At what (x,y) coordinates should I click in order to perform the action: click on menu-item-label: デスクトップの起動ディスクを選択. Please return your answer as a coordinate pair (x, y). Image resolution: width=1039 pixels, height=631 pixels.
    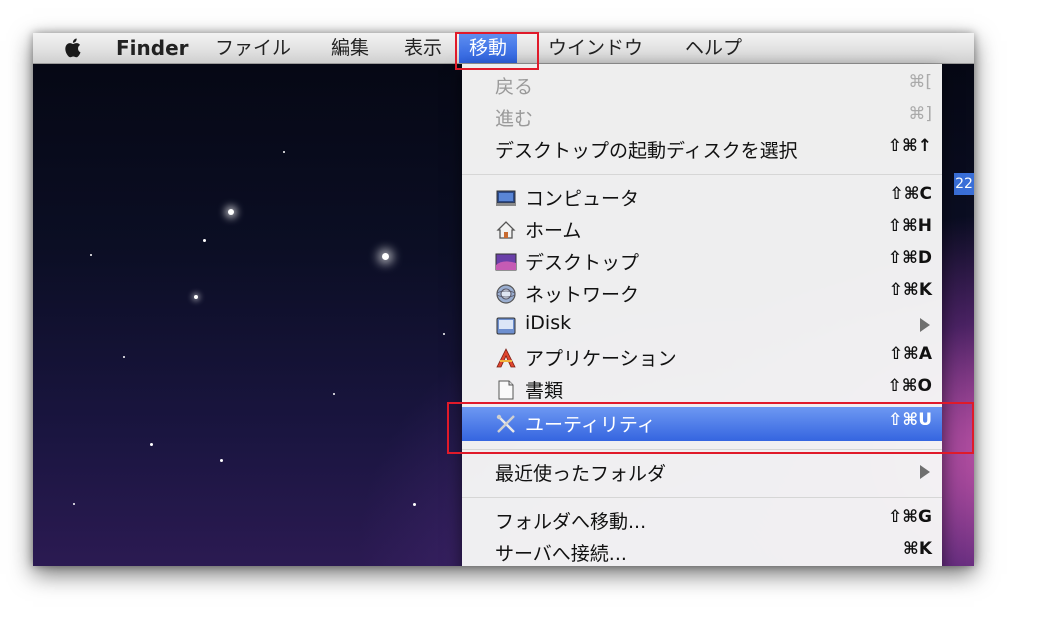
    Looking at the image, I should click on (646, 151).